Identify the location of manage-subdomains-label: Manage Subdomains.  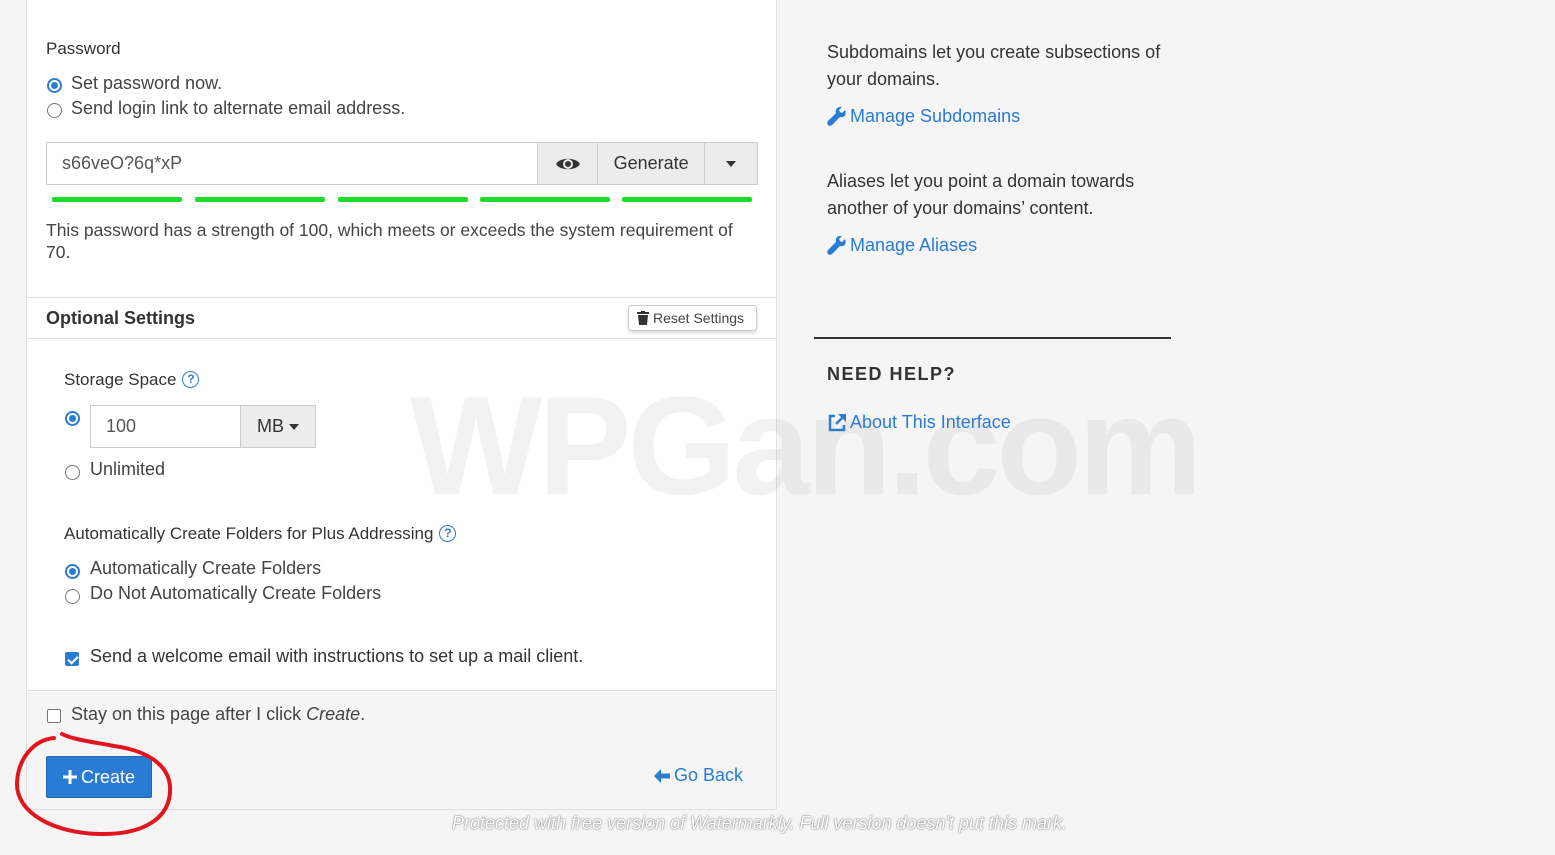
(935, 116).